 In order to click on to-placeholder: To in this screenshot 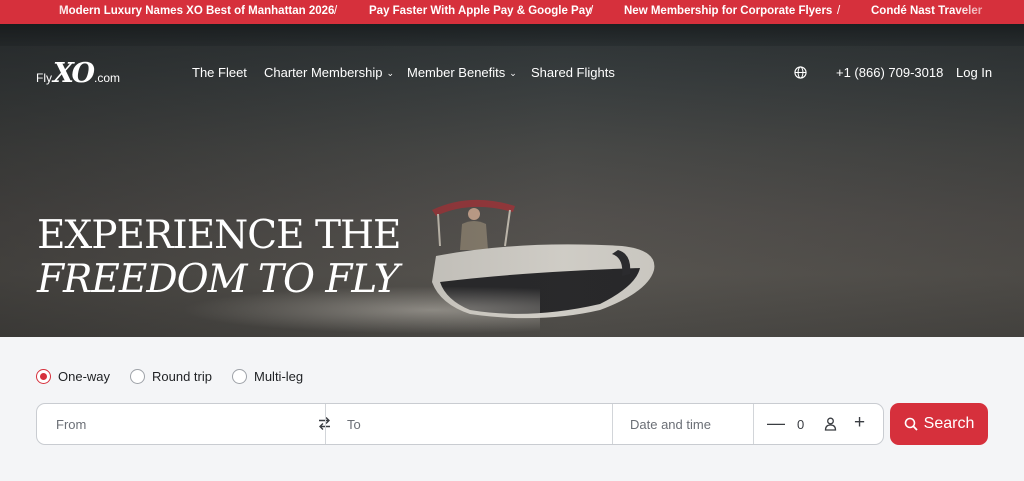, I will do `click(354, 424)`.